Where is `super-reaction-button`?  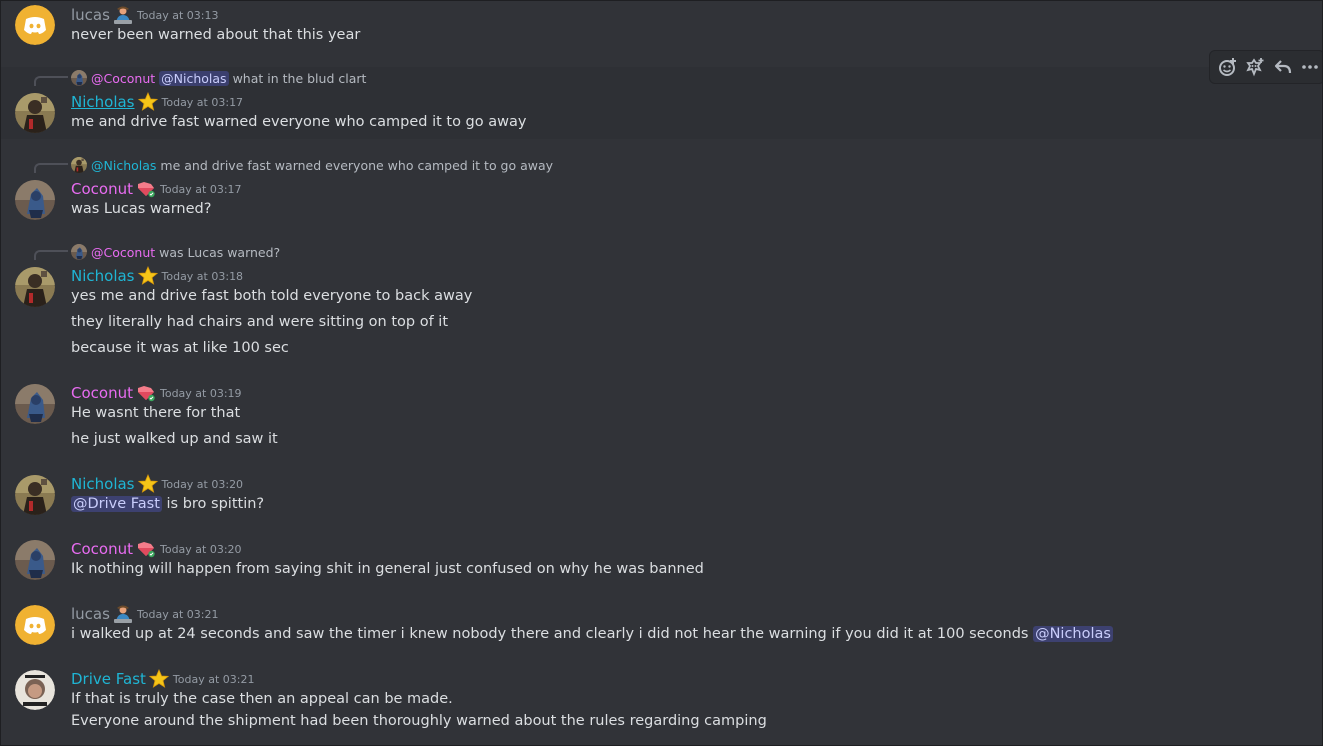
super-reaction-button is located at coordinates (1256, 67).